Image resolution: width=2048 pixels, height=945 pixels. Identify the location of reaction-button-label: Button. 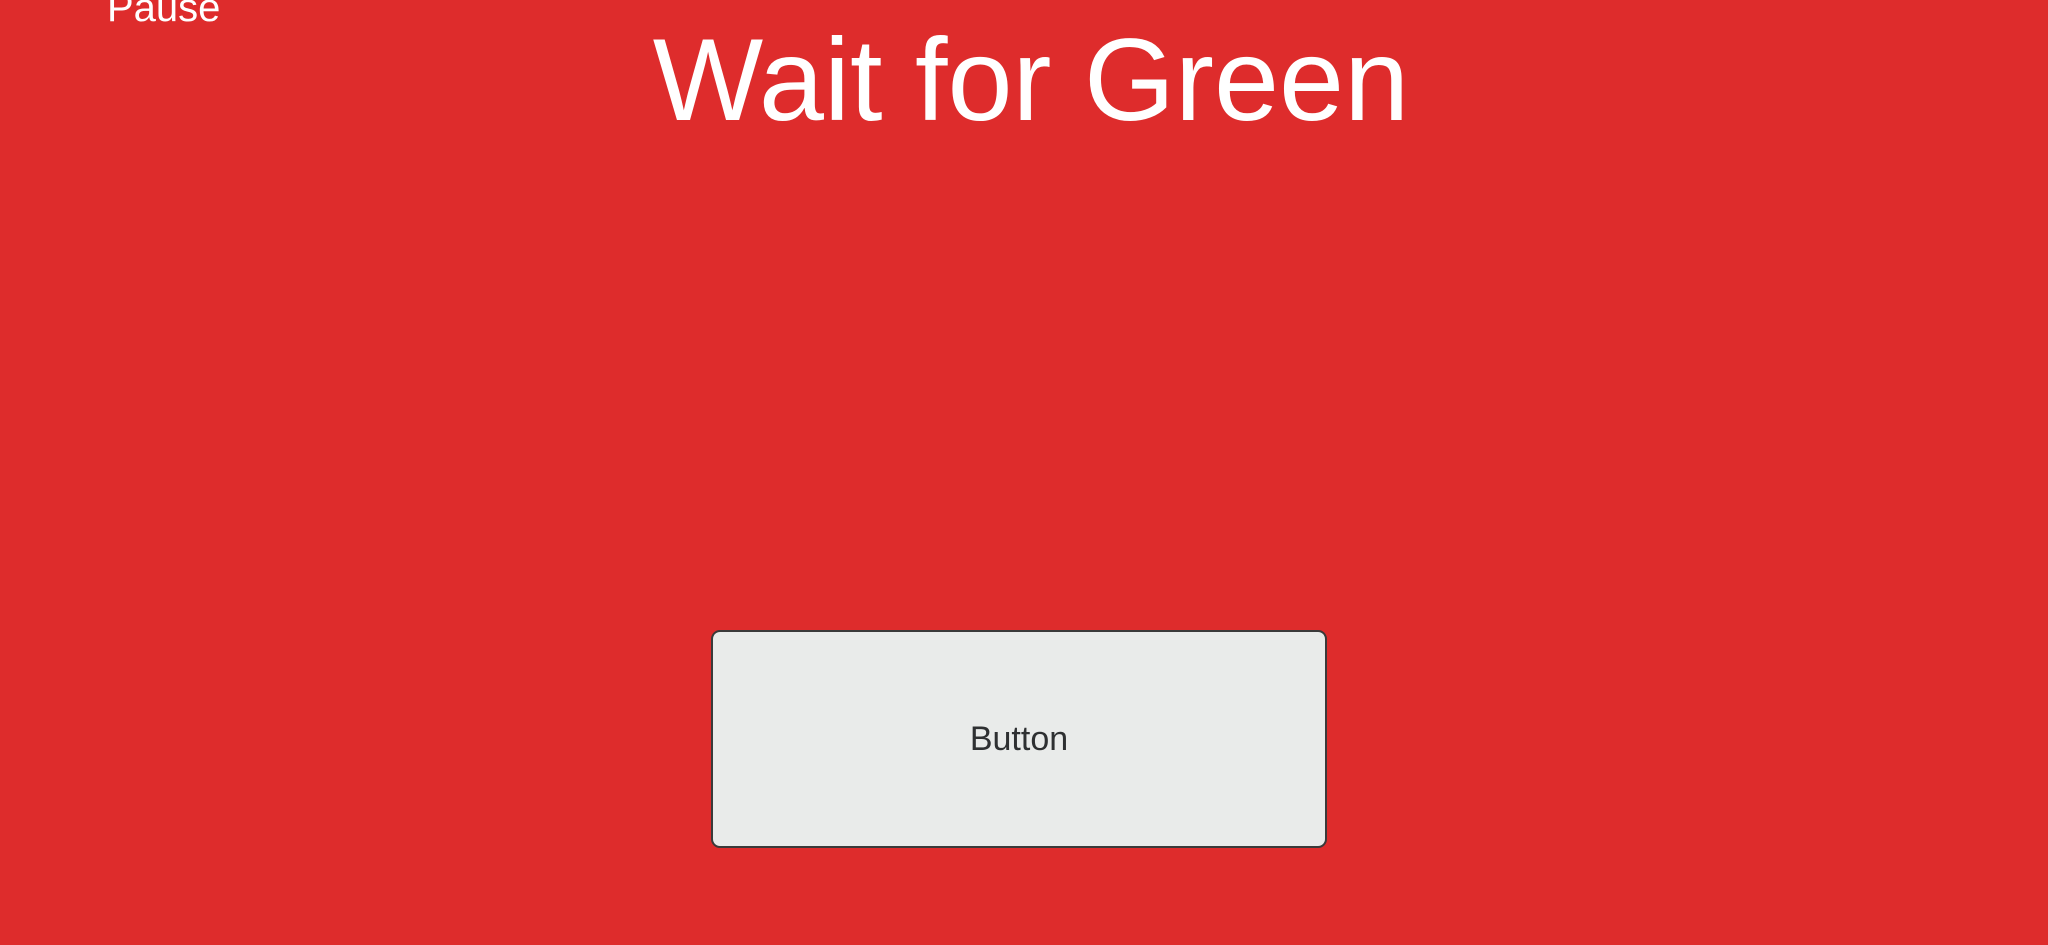
(1019, 739).